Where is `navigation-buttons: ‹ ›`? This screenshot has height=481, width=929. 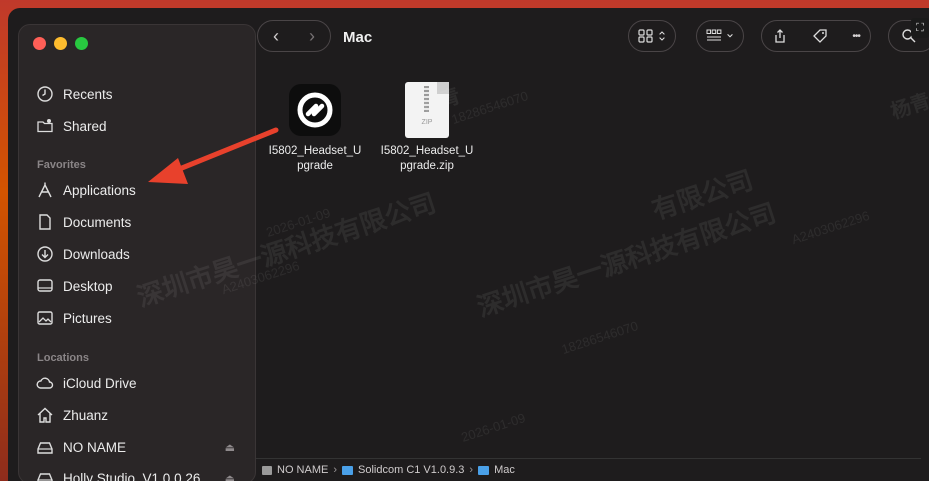
navigation-buttons: ‹ › is located at coordinates (294, 36).